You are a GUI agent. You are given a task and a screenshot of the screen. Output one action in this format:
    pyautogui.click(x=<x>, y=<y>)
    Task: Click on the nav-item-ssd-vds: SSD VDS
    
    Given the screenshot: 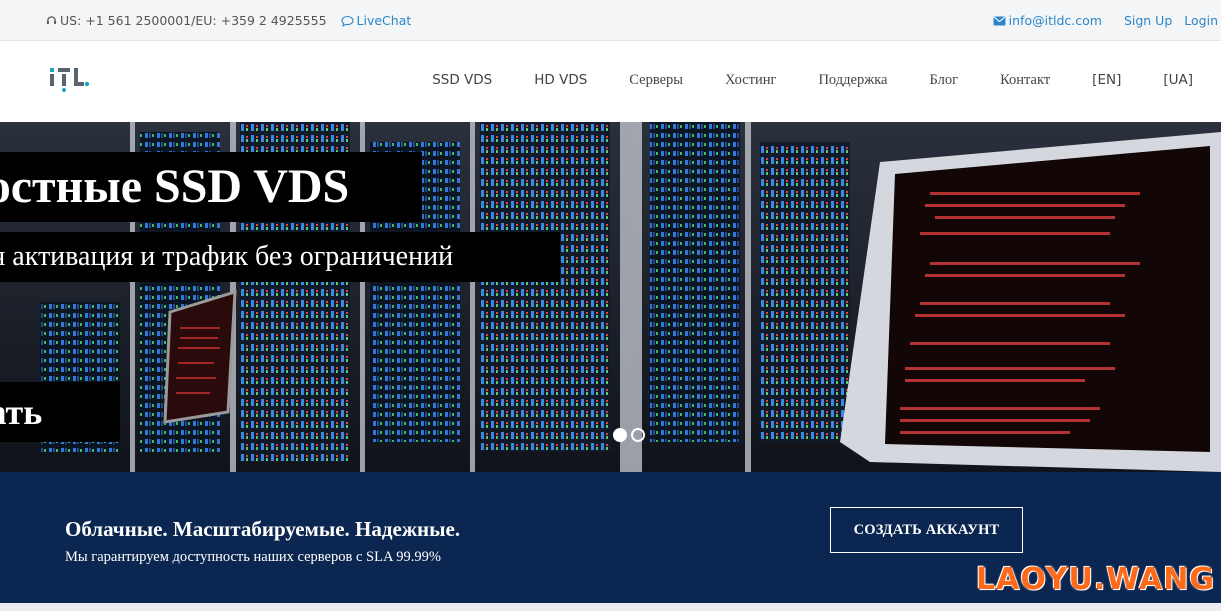 What is the action you would take?
    pyautogui.click(x=462, y=80)
    